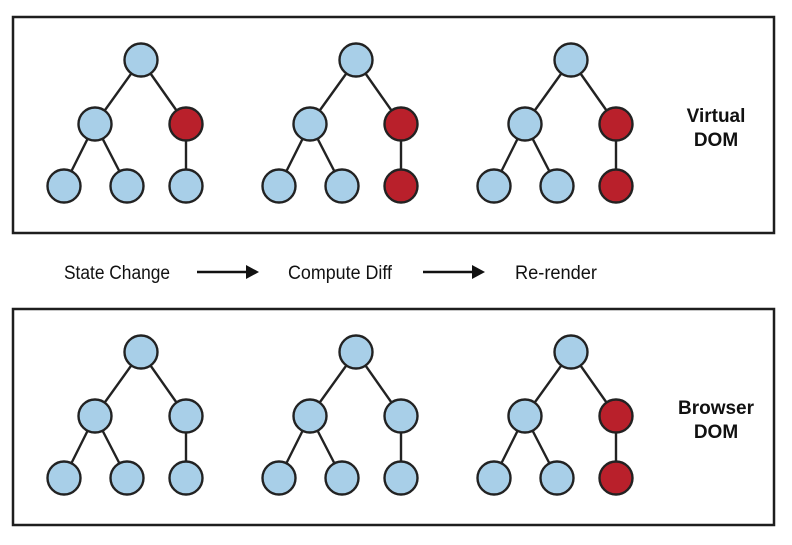 Image resolution: width=792 pixels, height=545 pixels. I want to click on browser-dom-label-line1: Browser, so click(716, 408).